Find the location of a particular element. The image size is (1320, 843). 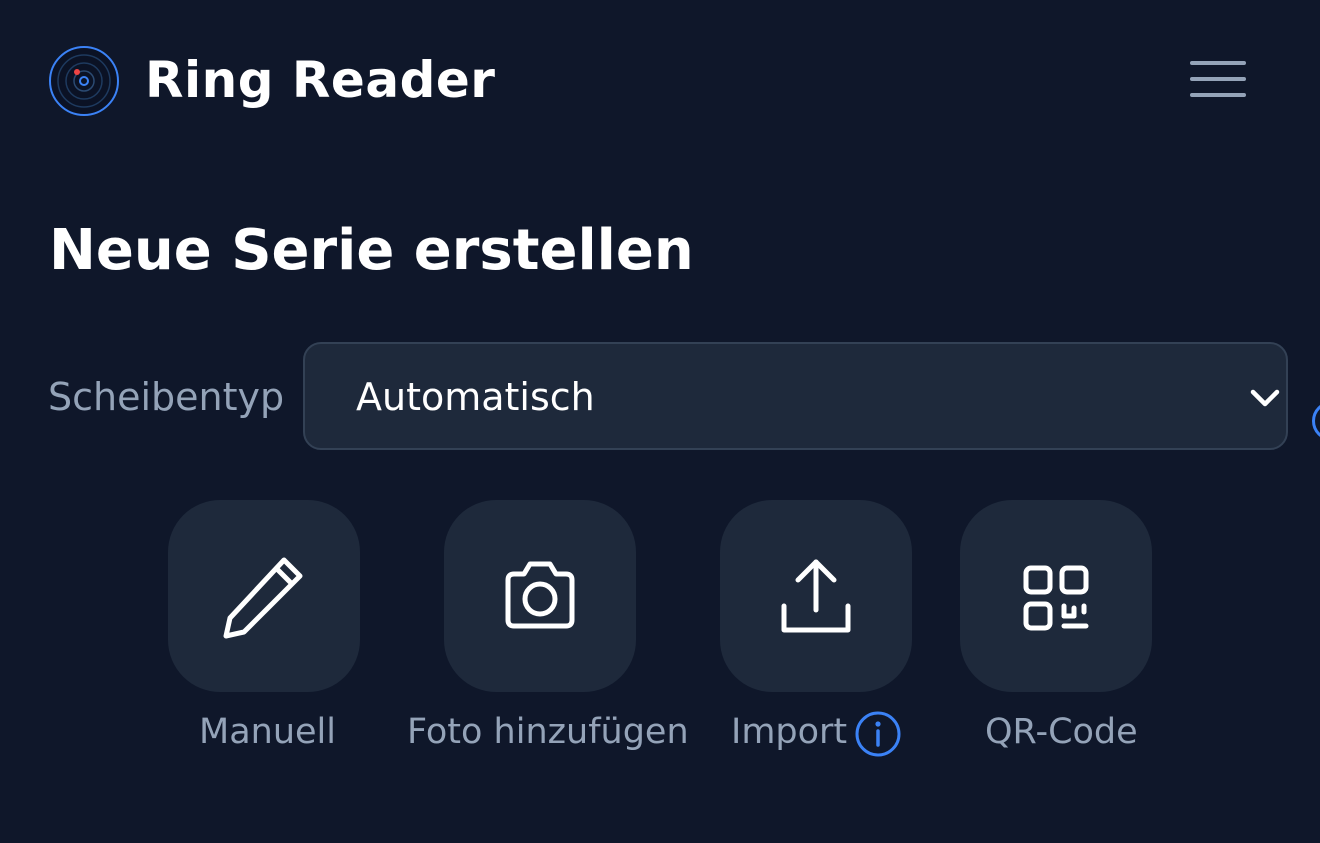

target-logo-icon is located at coordinates (84, 81).